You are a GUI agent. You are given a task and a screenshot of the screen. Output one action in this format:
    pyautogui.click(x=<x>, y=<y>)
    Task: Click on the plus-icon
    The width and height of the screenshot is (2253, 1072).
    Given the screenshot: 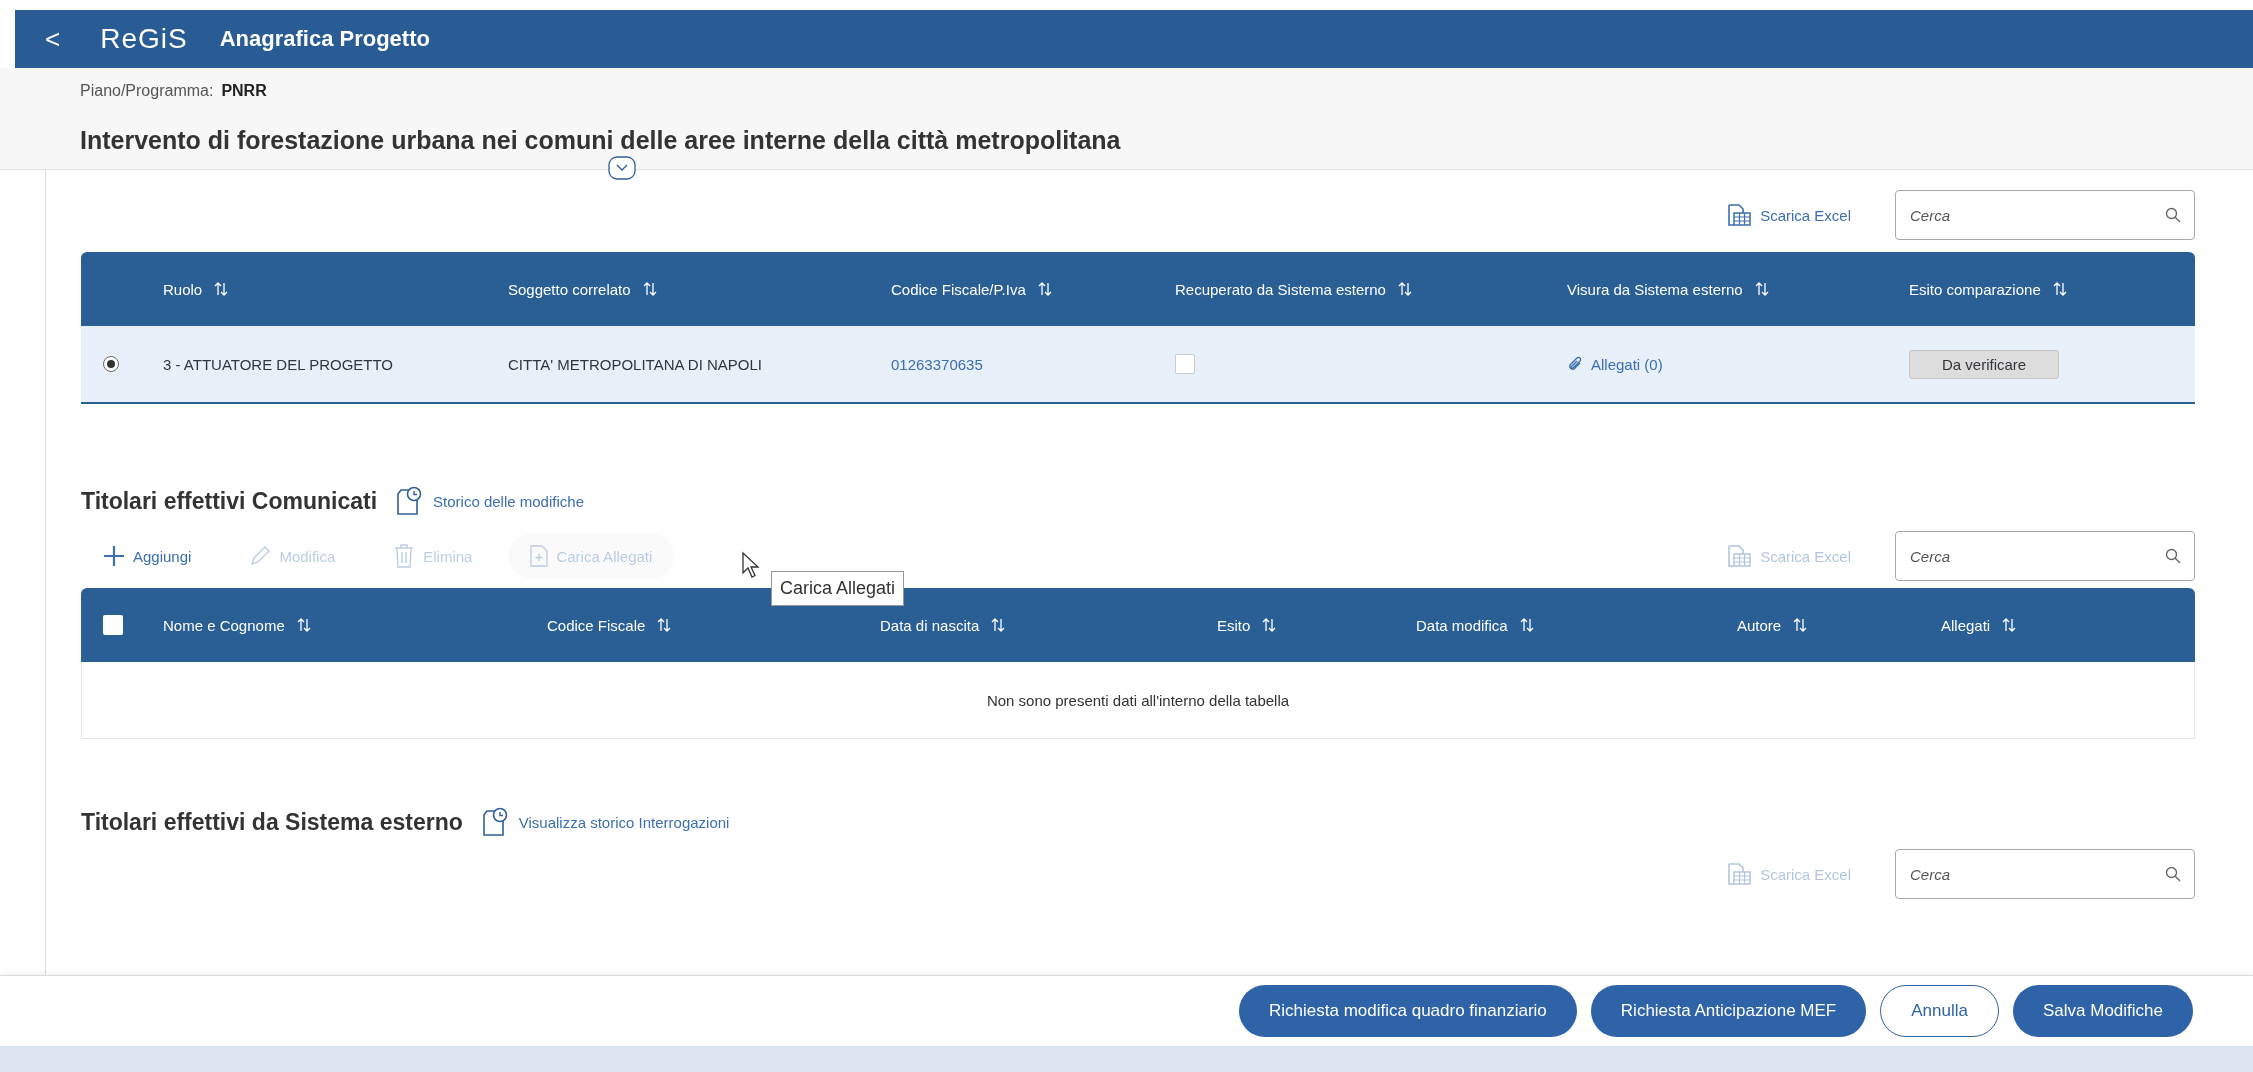 What is the action you would take?
    pyautogui.click(x=114, y=556)
    